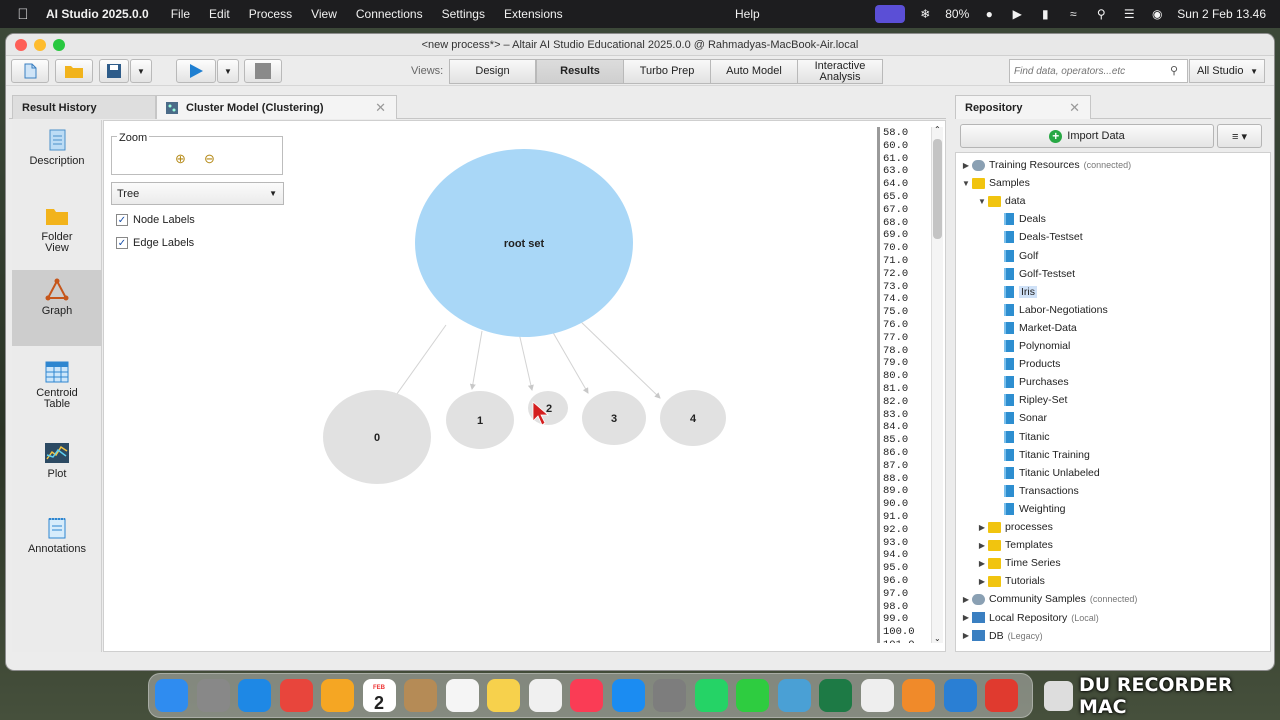  What do you see at coordinates (937, 129) in the screenshot?
I see `chevron-up-icon: ⌃` at bounding box center [937, 129].